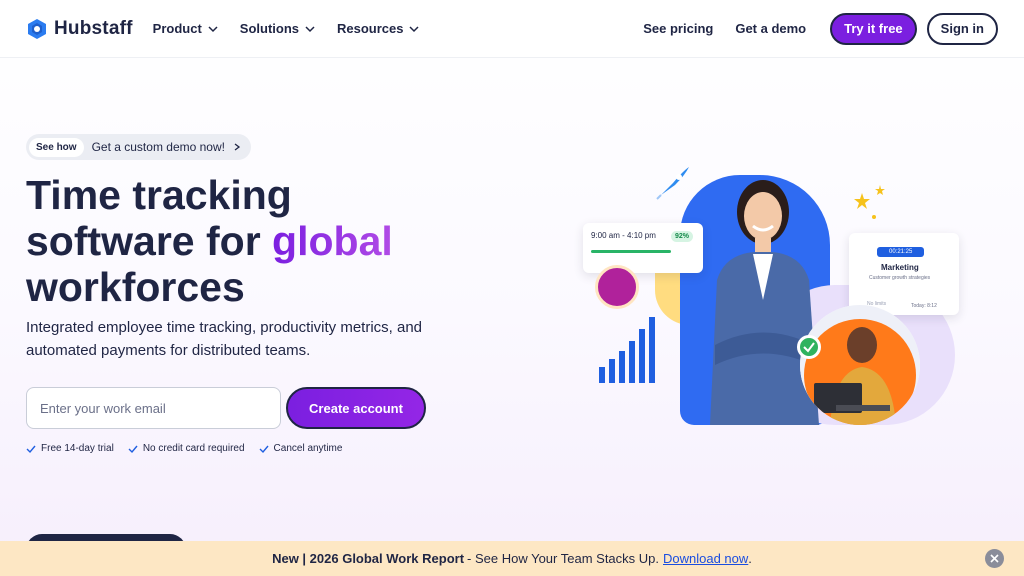  What do you see at coordinates (705, 558) in the screenshot?
I see `download-now-link: Download now` at bounding box center [705, 558].